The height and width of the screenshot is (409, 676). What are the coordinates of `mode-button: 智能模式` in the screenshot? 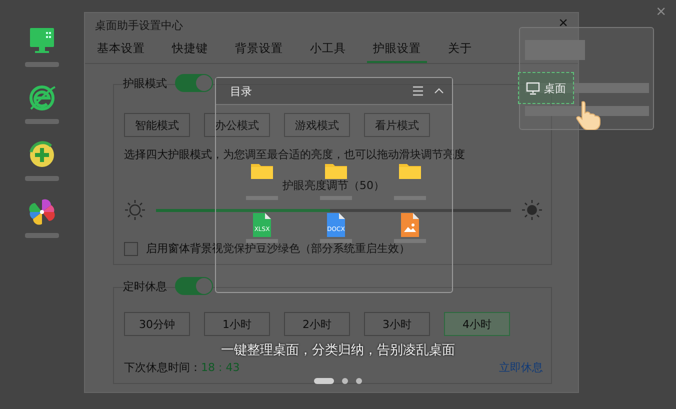 It's located at (157, 125).